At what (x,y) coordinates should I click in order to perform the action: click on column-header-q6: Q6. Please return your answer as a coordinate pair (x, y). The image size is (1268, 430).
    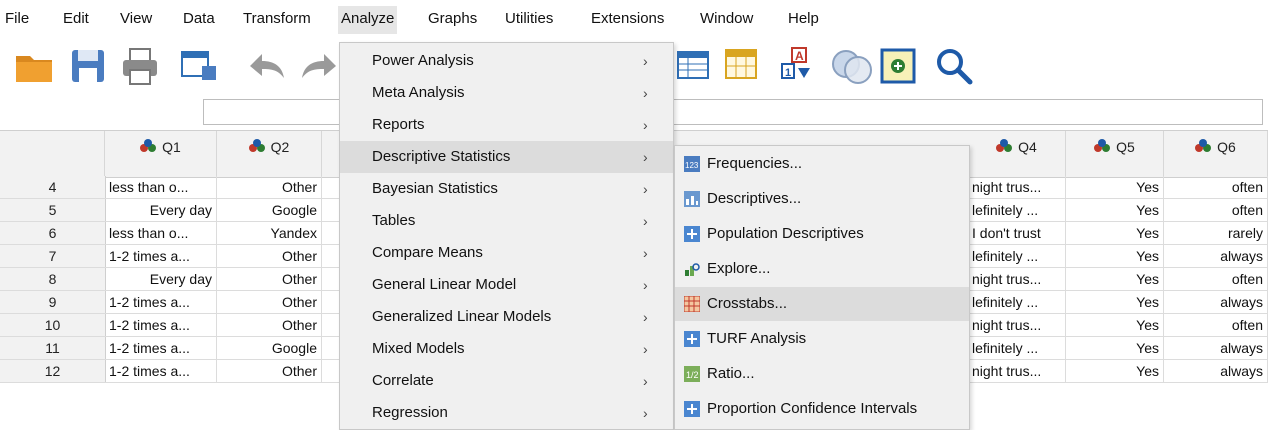
    Looking at the image, I should click on (1216, 154).